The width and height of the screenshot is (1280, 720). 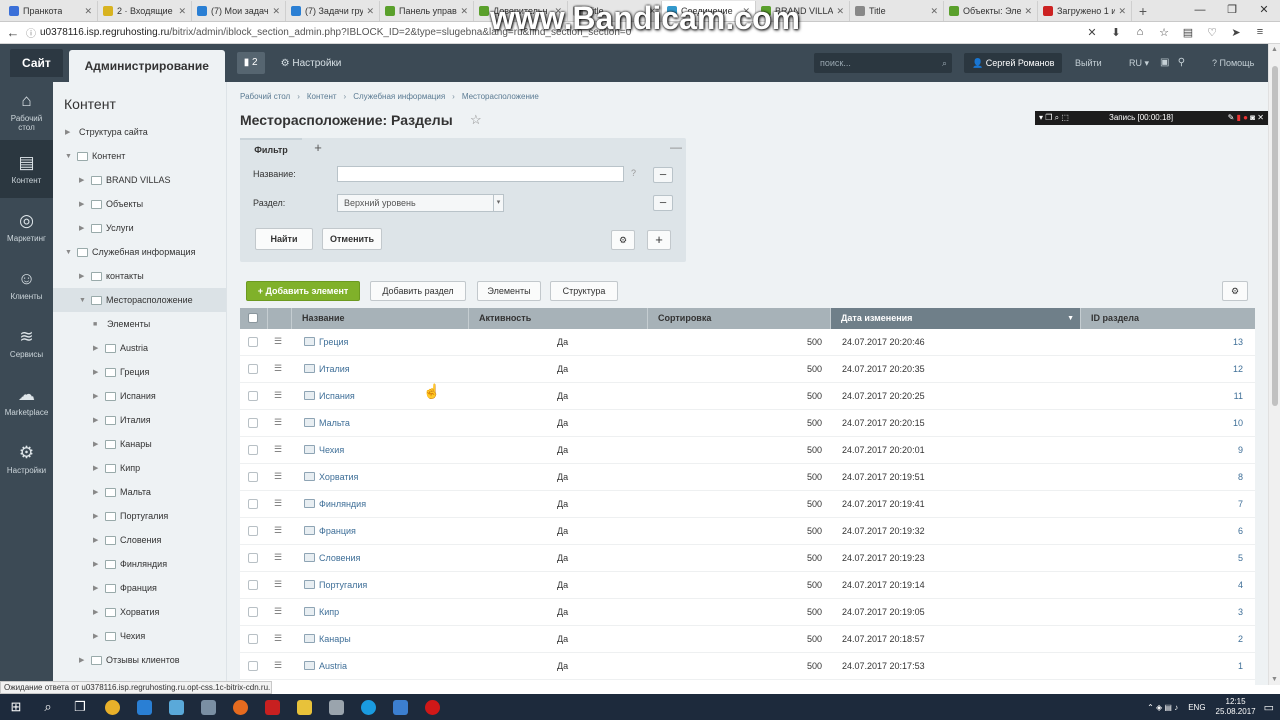 What do you see at coordinates (303, 291) in the screenshot?
I see `add-element-button: + Добавить элемент` at bounding box center [303, 291].